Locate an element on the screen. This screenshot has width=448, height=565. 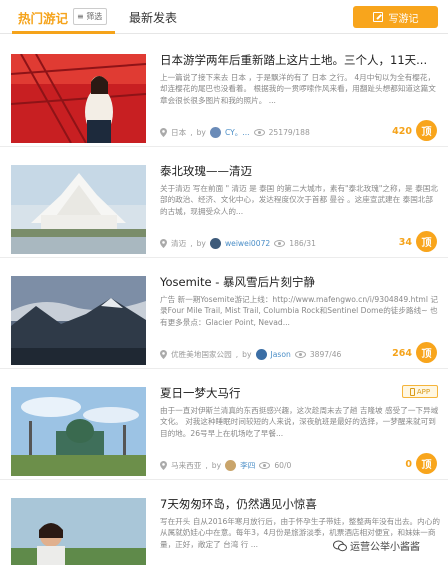
phone-icon is located at coordinates (412, 391).